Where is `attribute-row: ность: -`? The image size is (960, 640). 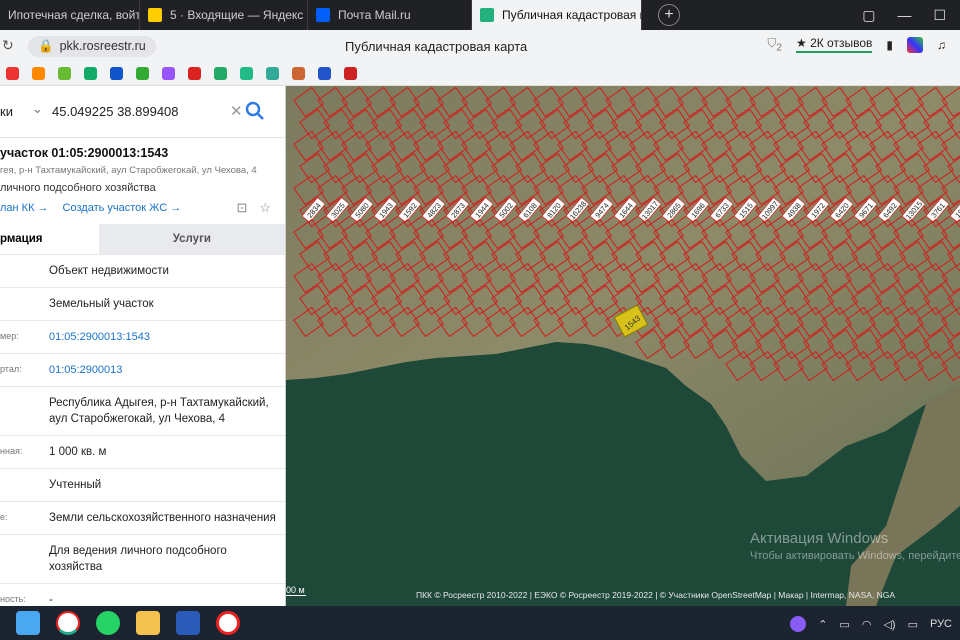 attribute-row: ность: - is located at coordinates (142, 594).